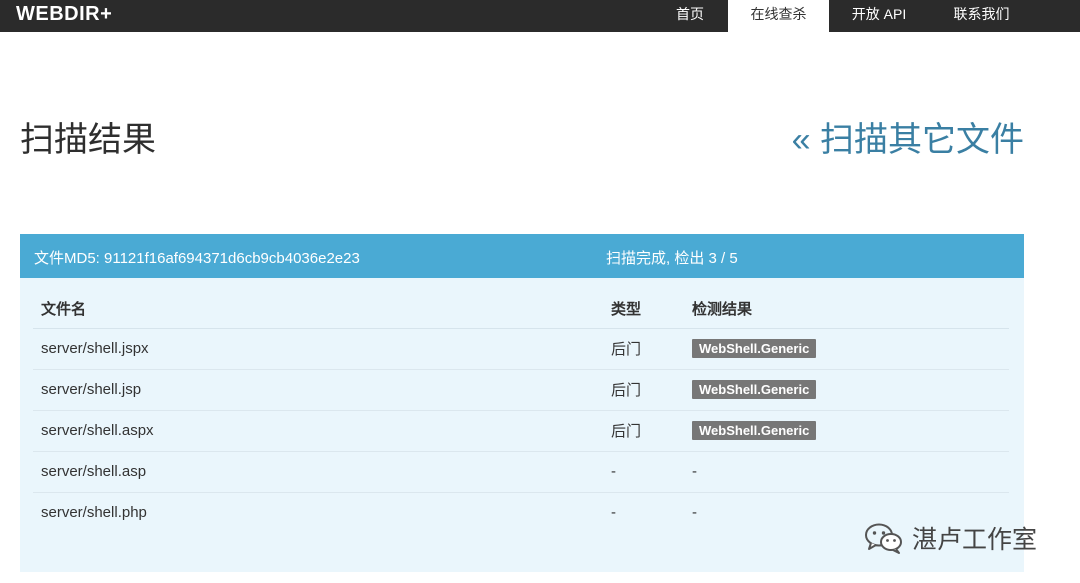 The width and height of the screenshot is (1080, 583). I want to click on file-md5: 文件MD5: 91121f16af694371d6cb9cb4036e2e23, so click(197, 258).